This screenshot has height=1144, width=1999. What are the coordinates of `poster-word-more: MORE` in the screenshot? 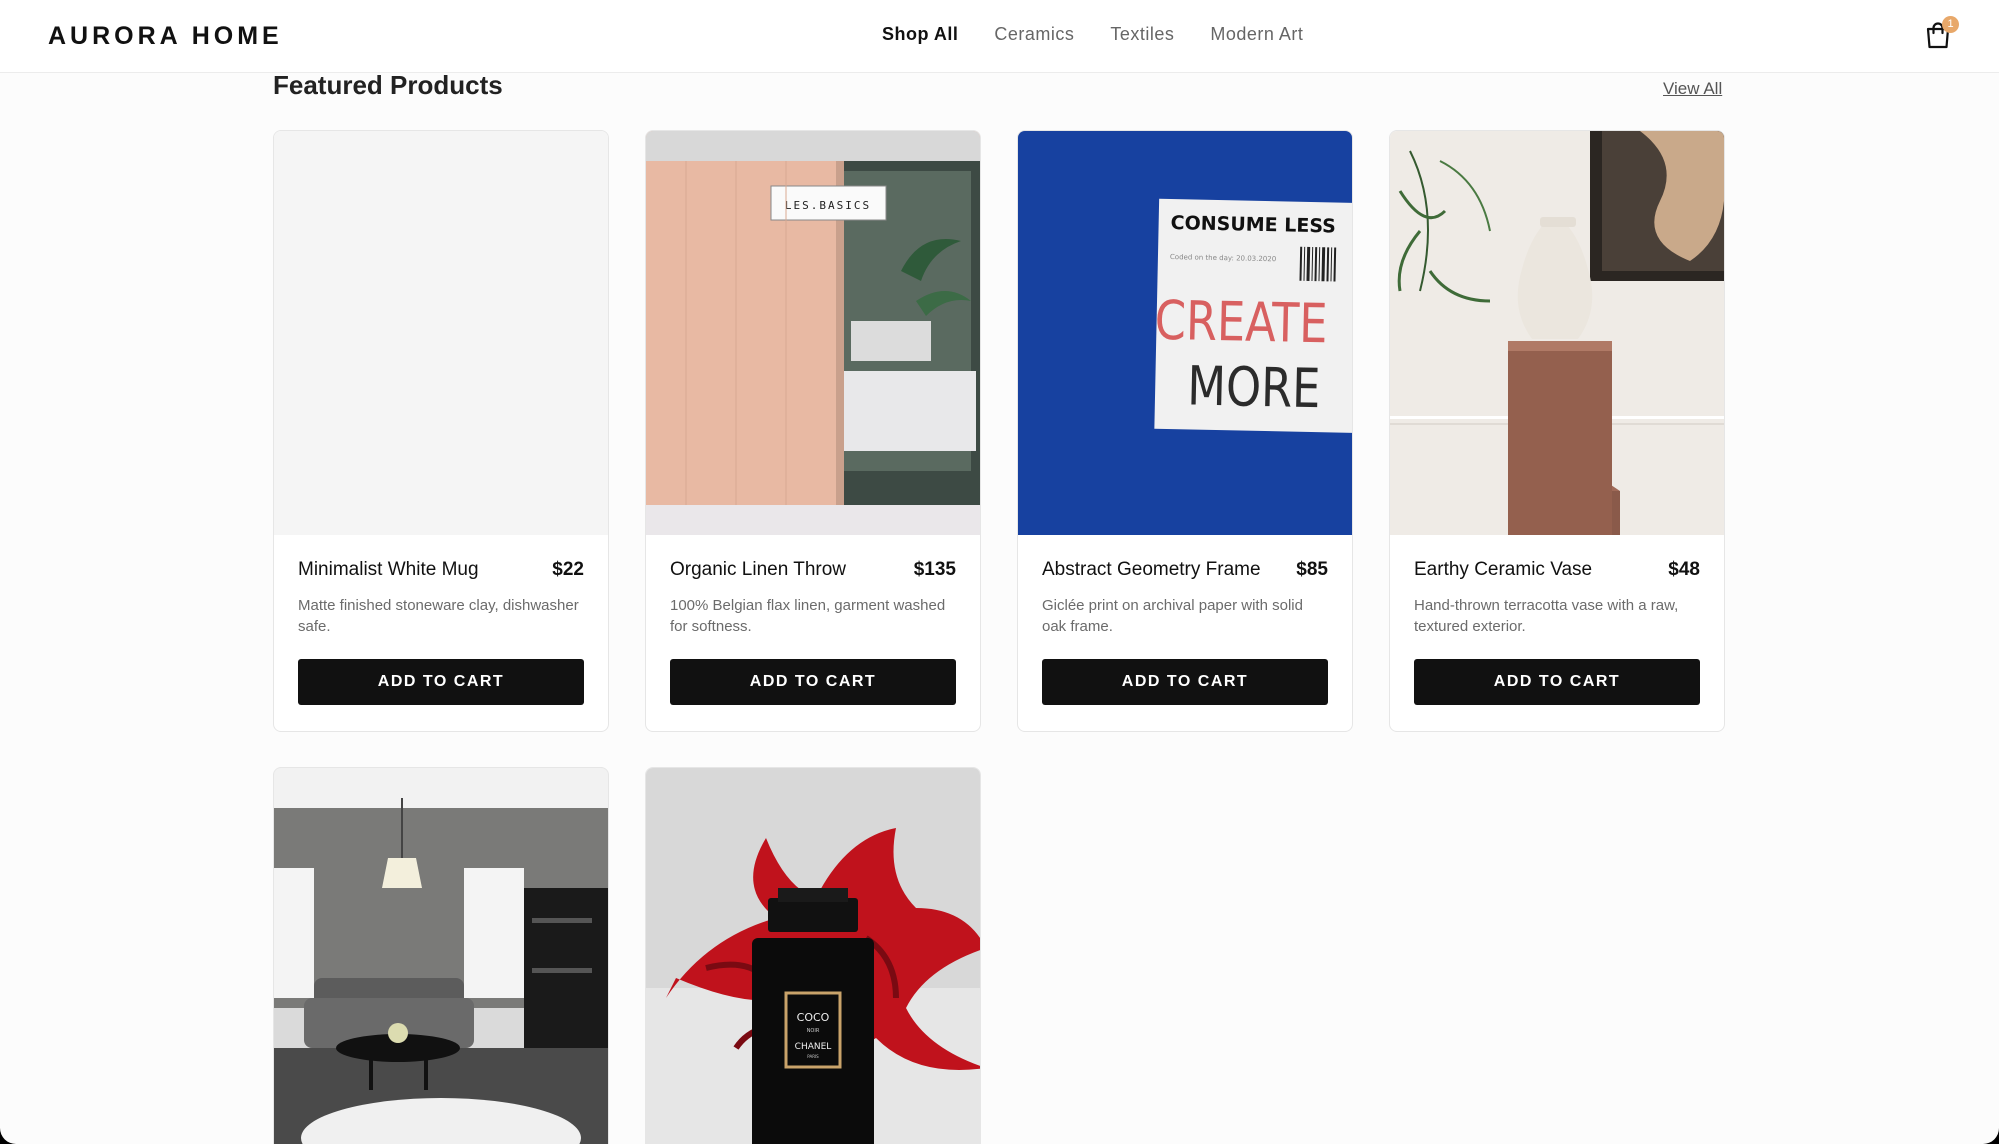 It's located at (1254, 388).